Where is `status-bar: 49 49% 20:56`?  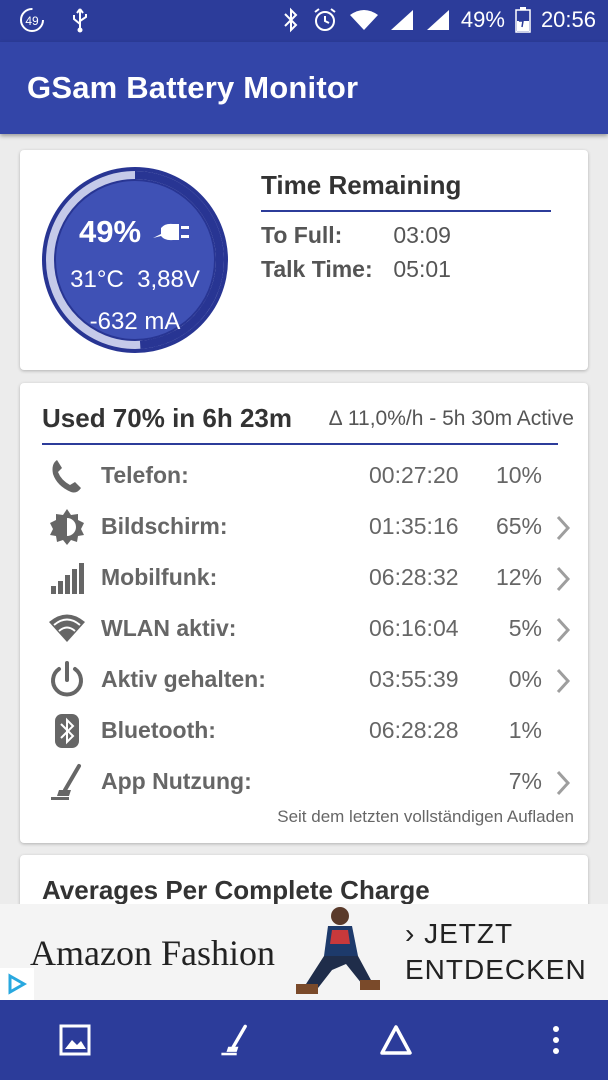 status-bar: 49 49% 20:56 is located at coordinates (304, 21).